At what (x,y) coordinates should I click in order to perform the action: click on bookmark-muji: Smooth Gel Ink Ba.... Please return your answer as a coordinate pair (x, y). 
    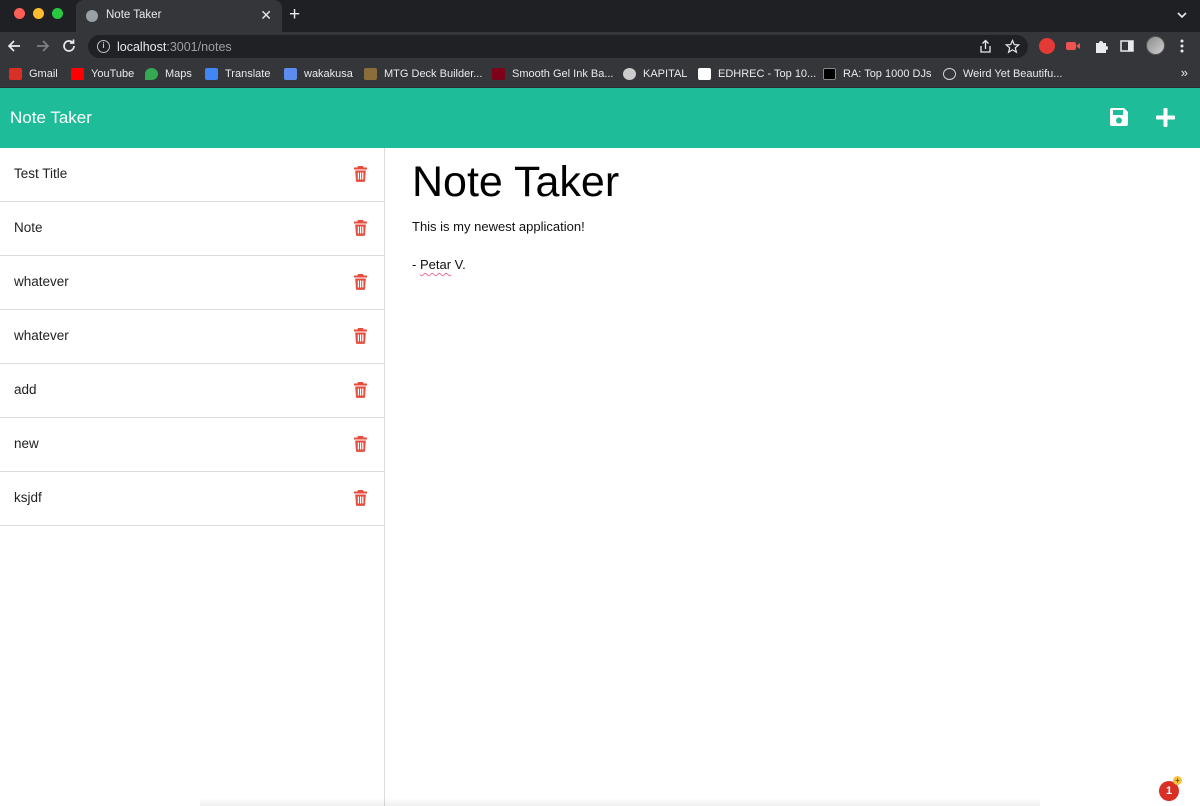
    Looking at the image, I should click on (553, 74).